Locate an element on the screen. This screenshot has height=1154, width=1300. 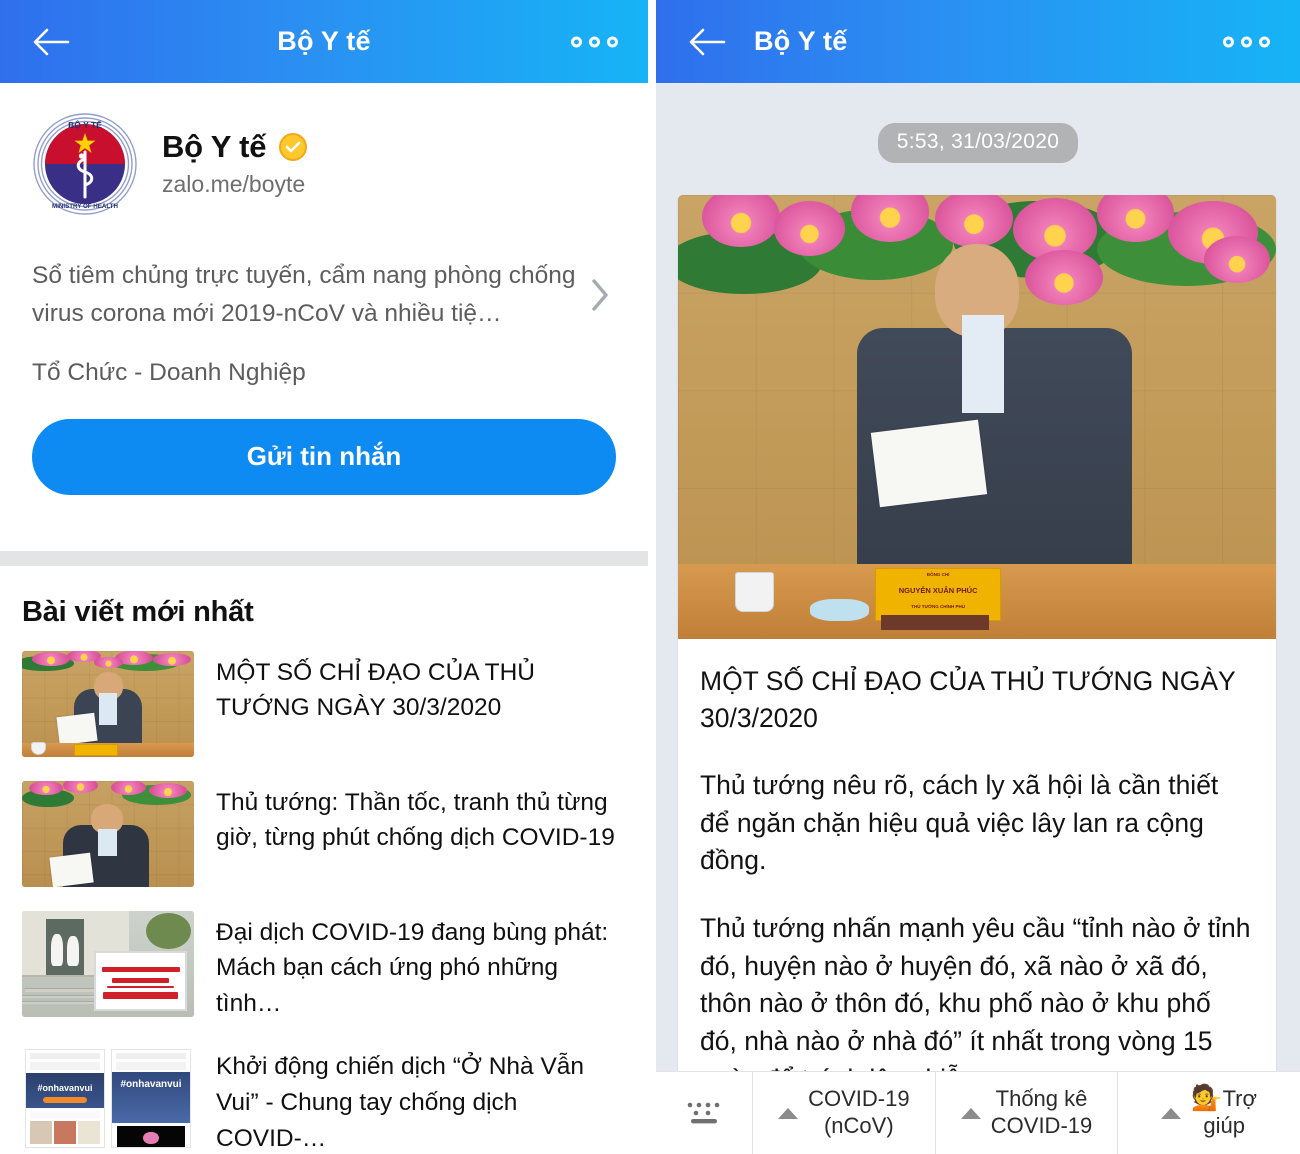
menu-item-label-line2: COVID-19 is located at coordinates (1041, 1125).